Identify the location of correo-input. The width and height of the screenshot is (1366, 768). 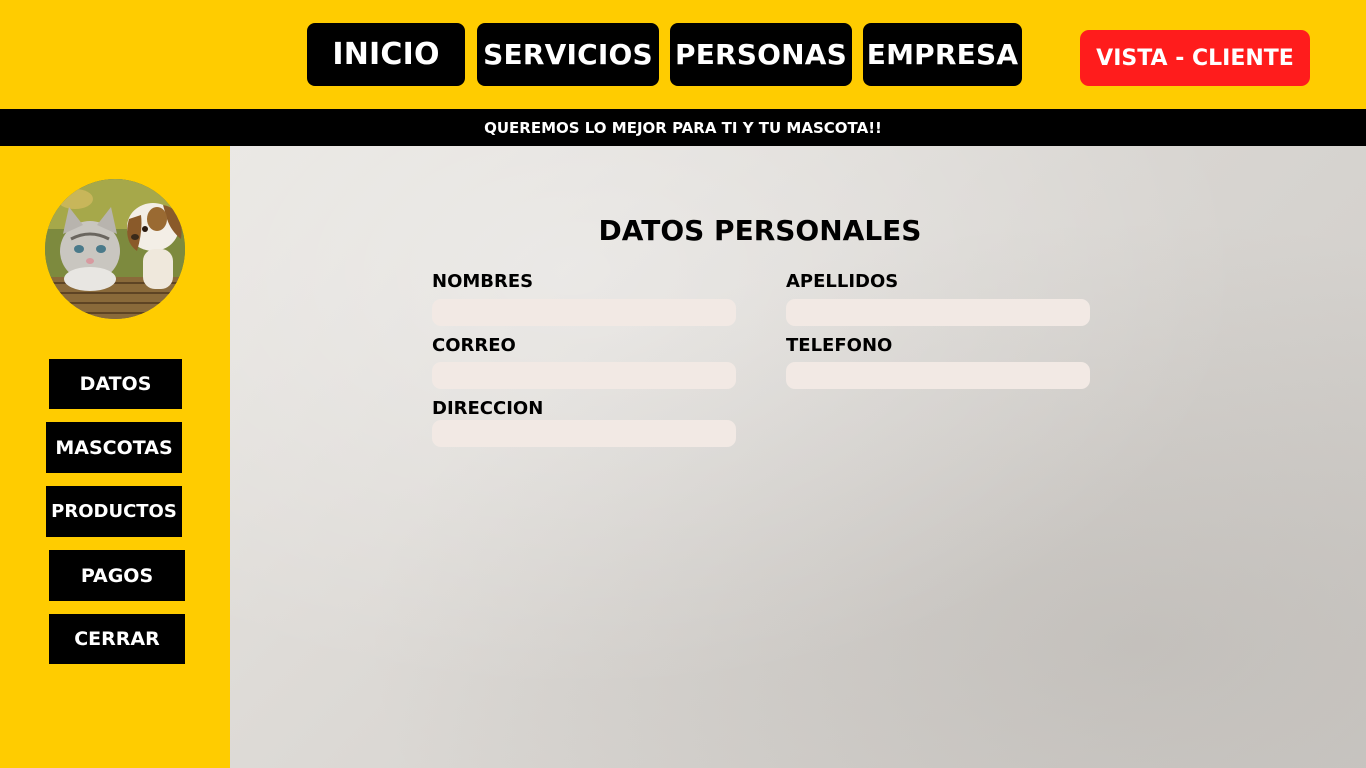
(584, 375).